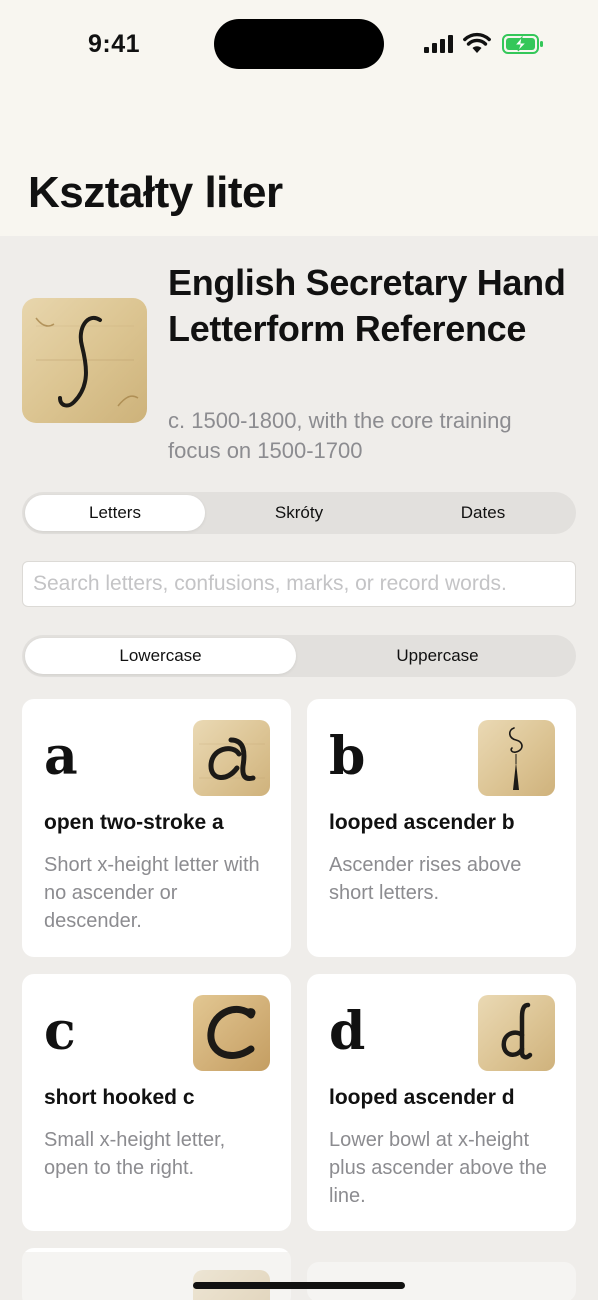 The height and width of the screenshot is (1300, 598). I want to click on bottom-fade, so click(299, 1276).